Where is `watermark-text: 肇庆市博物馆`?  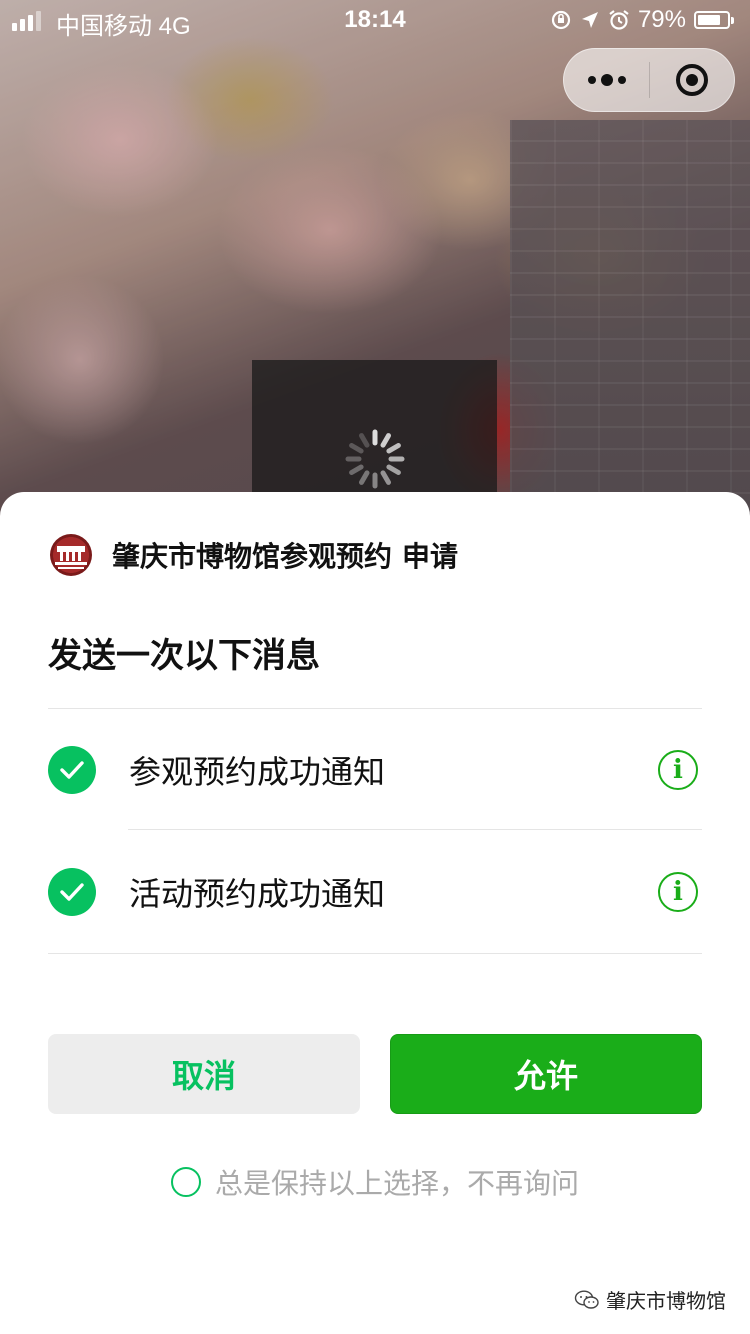
watermark-text: 肇庆市博物馆 is located at coordinates (666, 1301).